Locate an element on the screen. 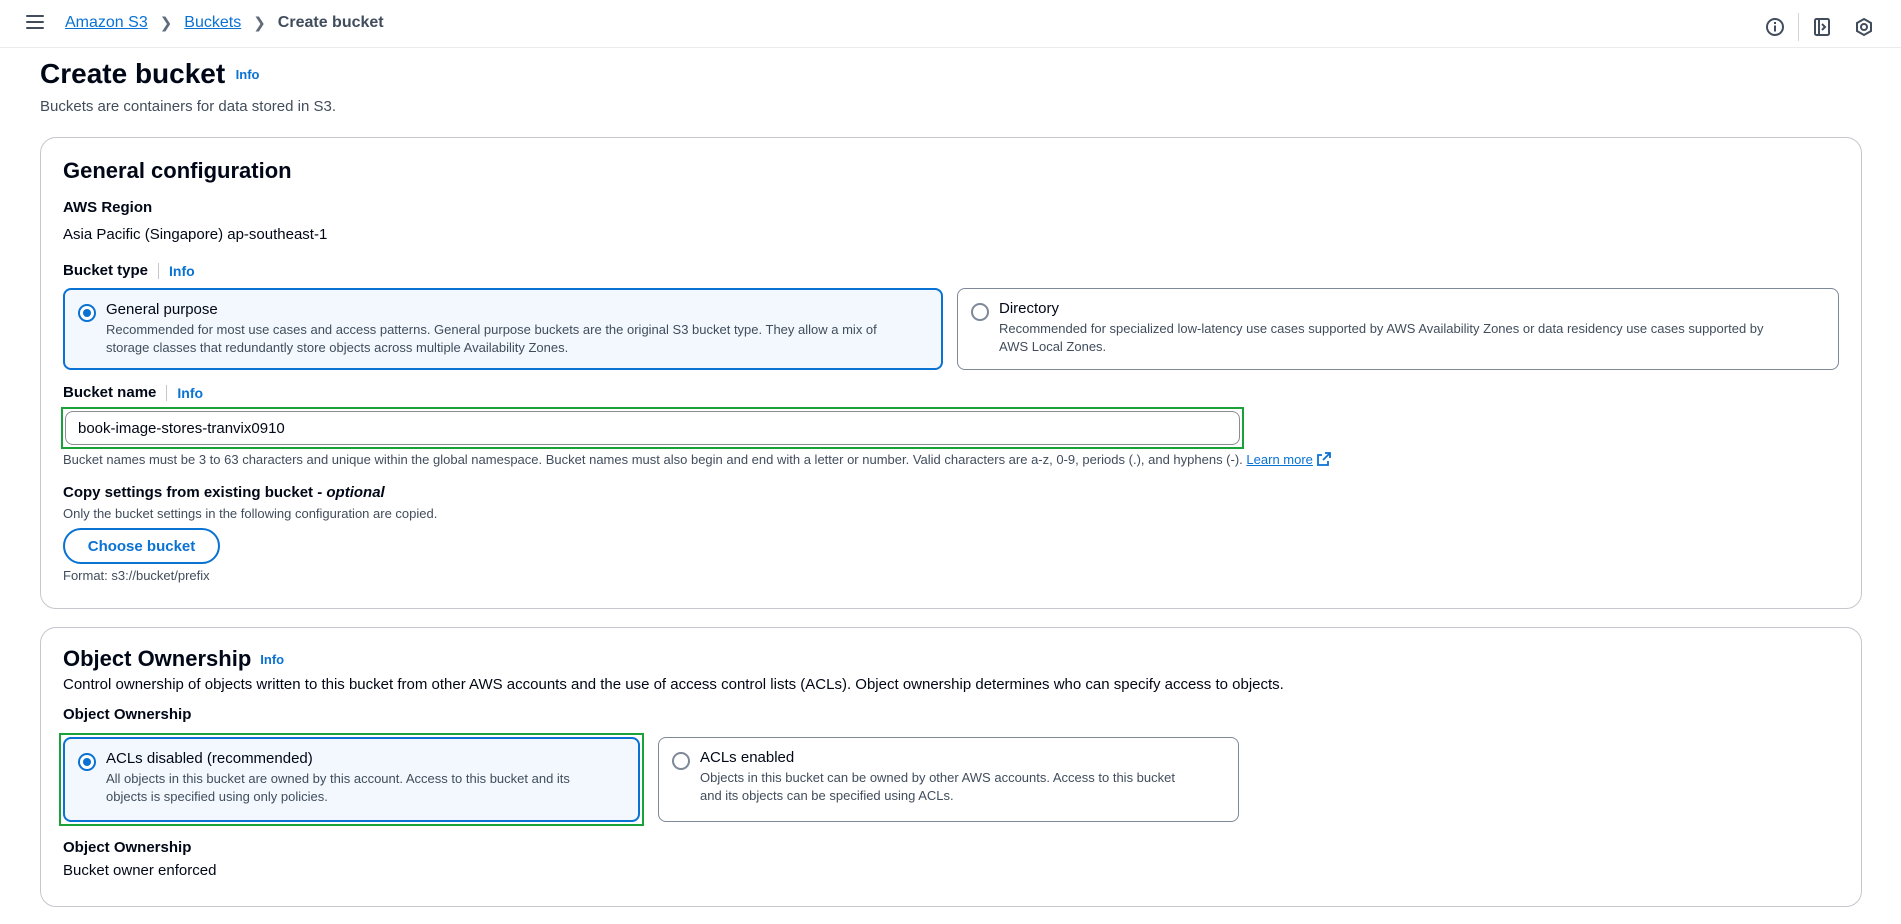  page-title: Create bucket is located at coordinates (133, 73).